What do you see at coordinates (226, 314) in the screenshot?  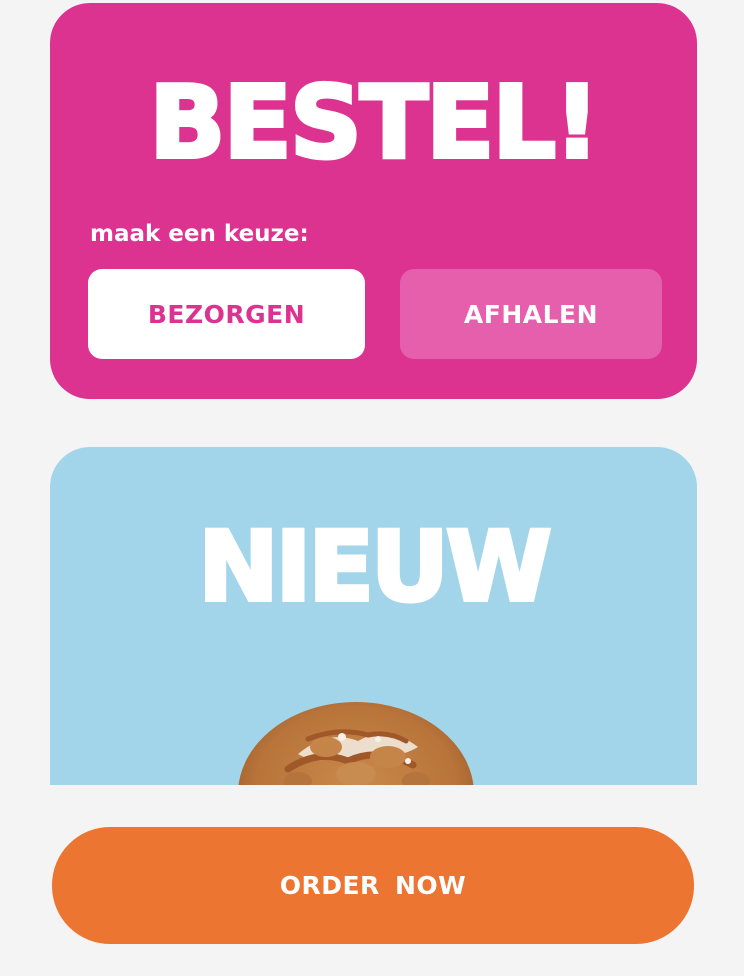 I see `delivery-button: BEZORGEN` at bounding box center [226, 314].